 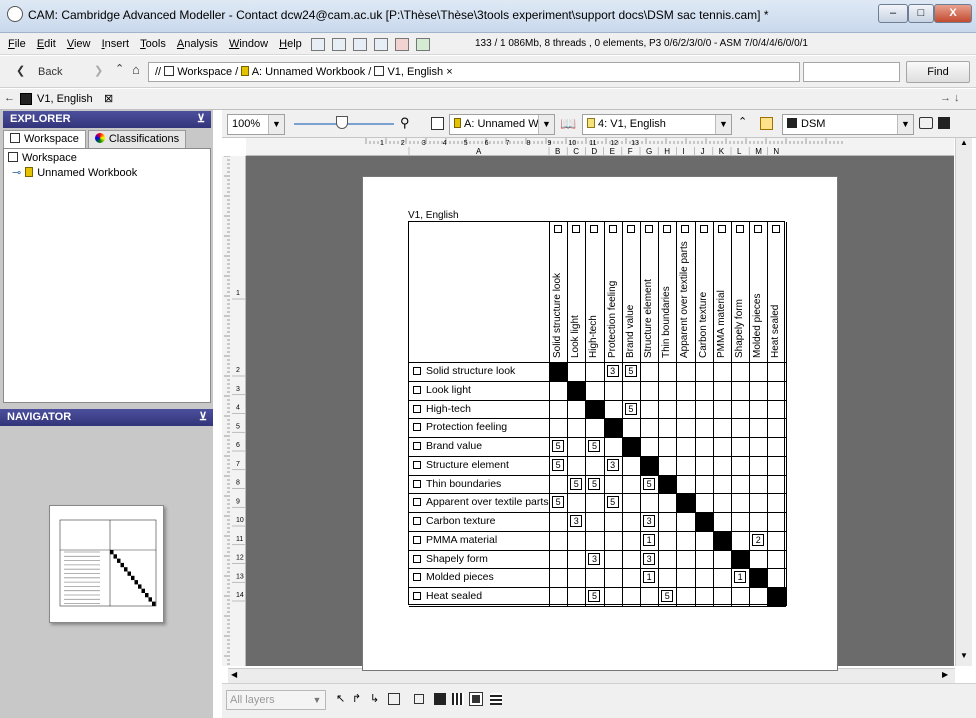 I want to click on tab-v1-english: V1, English, so click(x=65, y=99).